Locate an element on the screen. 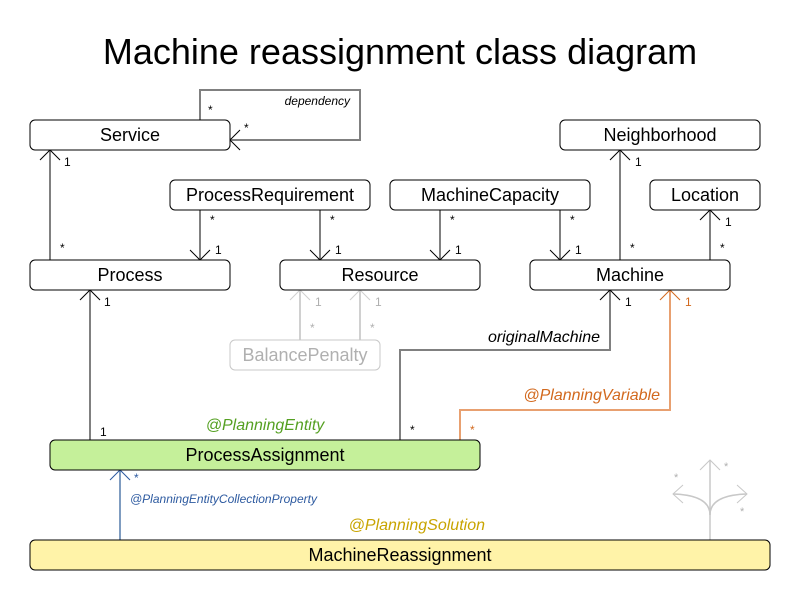 This screenshot has width=800, height=600. class-label: Process is located at coordinates (129, 275).